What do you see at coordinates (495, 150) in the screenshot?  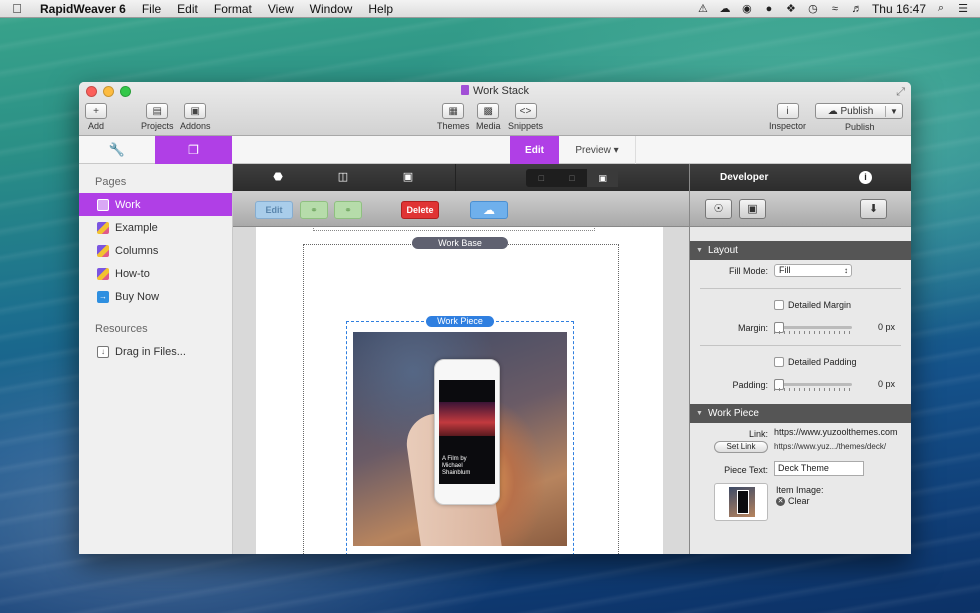 I see `tab-row: 🔧 ❐ Edit Preview ▾` at bounding box center [495, 150].